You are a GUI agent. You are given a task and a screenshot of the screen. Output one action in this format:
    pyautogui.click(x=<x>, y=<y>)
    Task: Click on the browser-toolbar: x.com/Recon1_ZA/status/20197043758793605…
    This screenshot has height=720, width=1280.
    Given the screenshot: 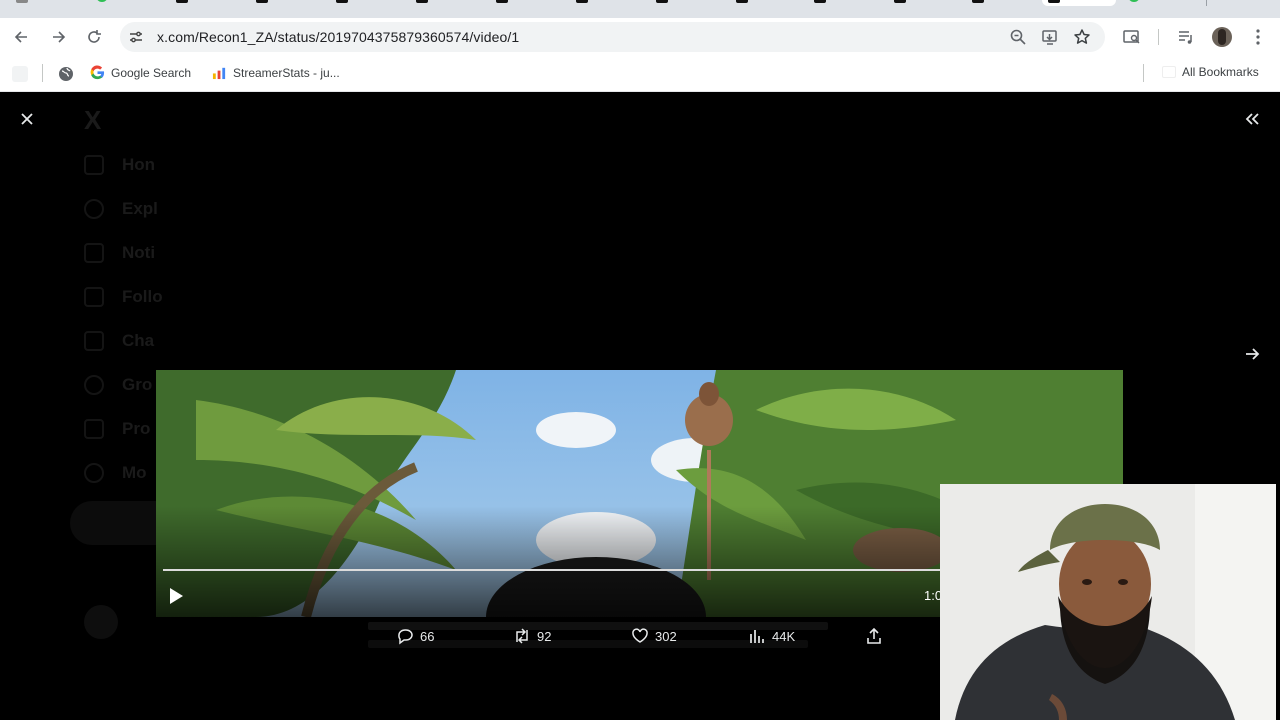 What is the action you would take?
    pyautogui.click(x=640, y=37)
    